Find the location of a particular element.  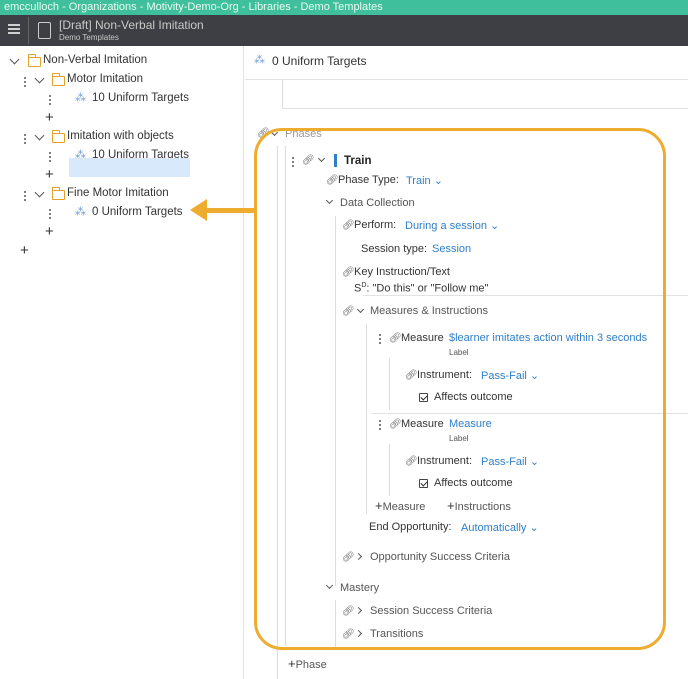

measures-label: Measures & Instructions is located at coordinates (429, 311).